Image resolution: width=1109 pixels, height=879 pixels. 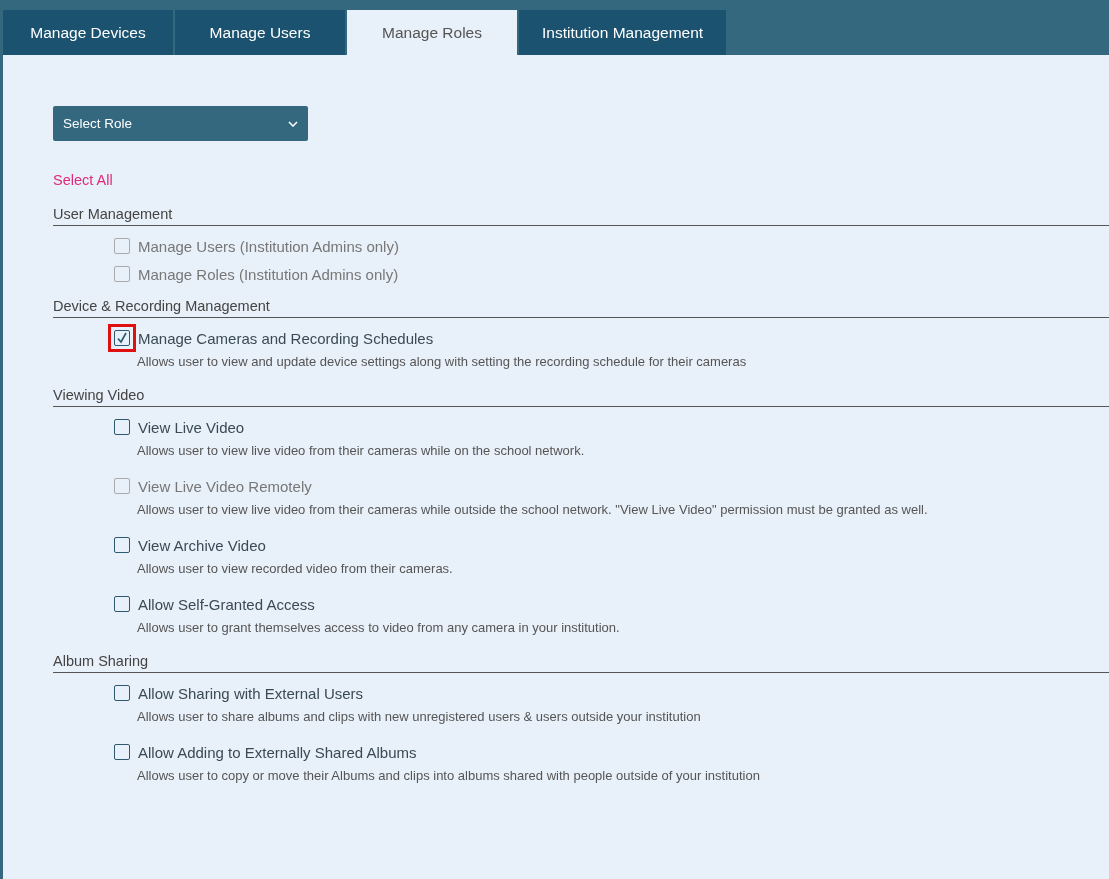 I want to click on permission-description: Allows user to view and update device settings along with setting the recording schedule for their cameras, so click(x=442, y=361).